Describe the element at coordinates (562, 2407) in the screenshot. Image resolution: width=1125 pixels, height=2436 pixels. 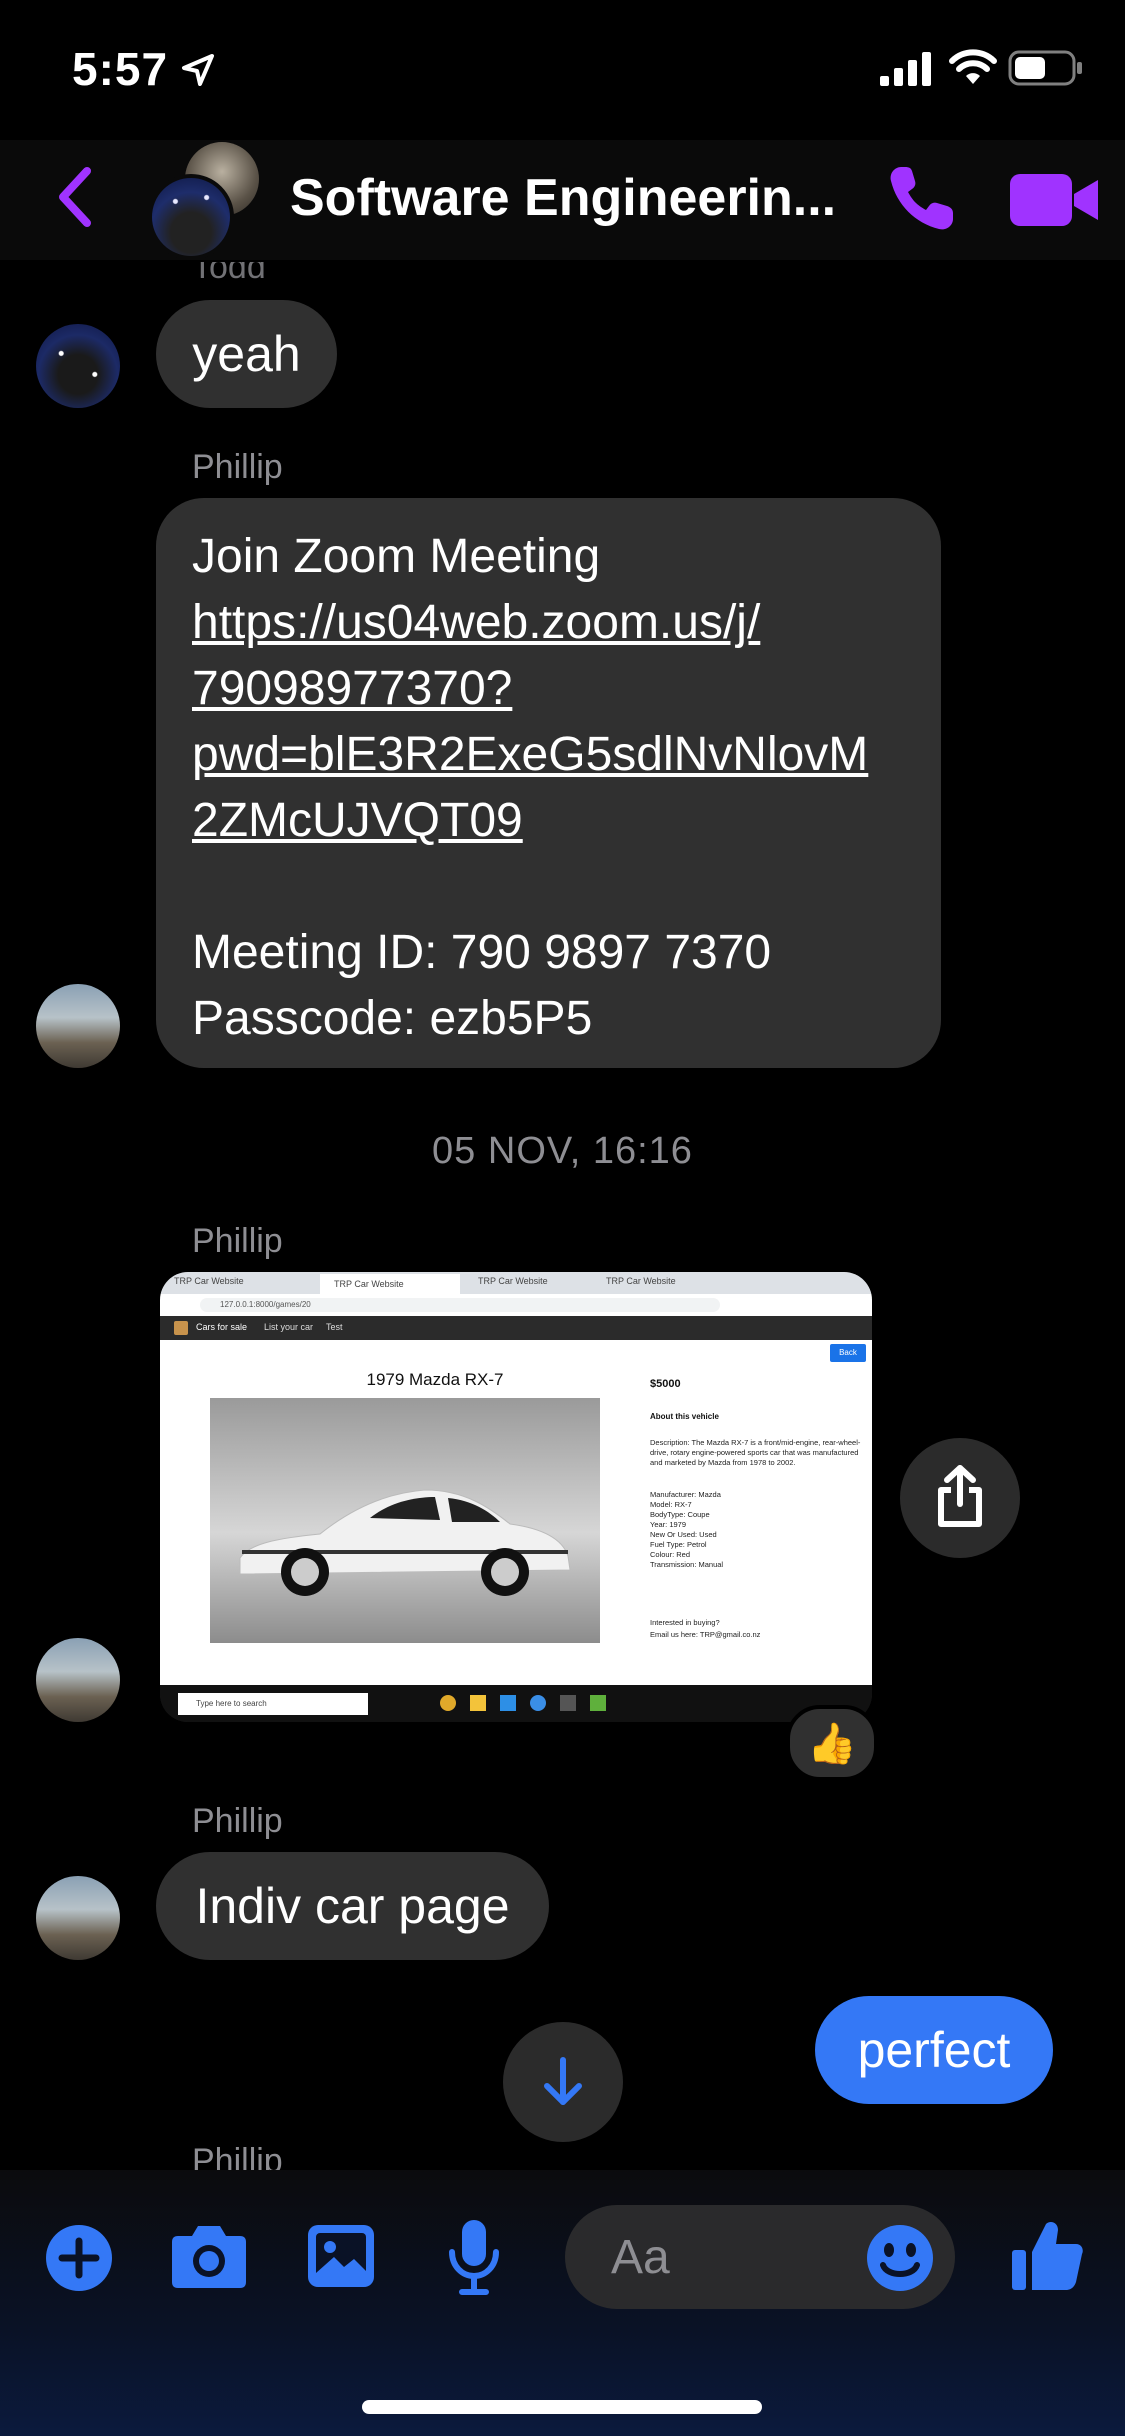
I see `home-indicator` at that location.